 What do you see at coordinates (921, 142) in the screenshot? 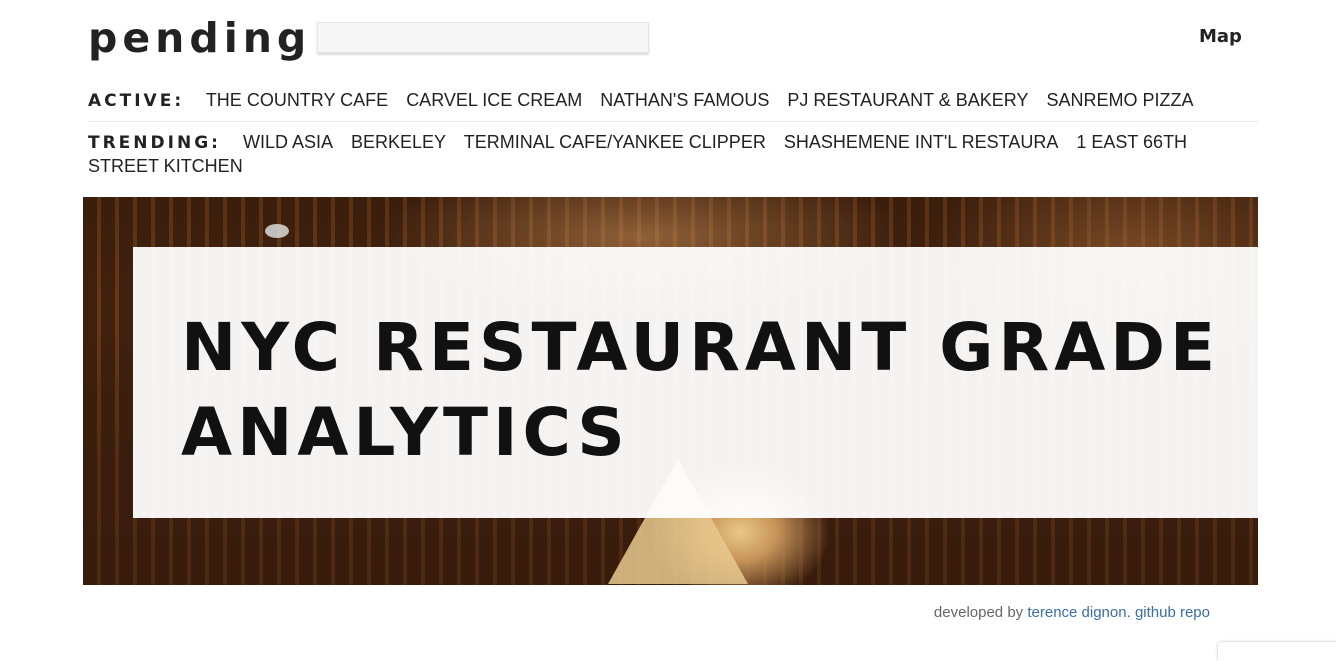
I see `trending-item: SHASHEMENE INT'L RESTAURA` at bounding box center [921, 142].